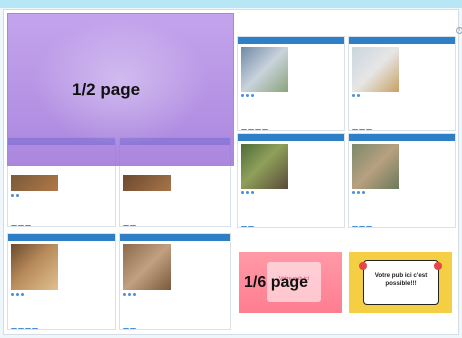  I want to click on ad-slot-yellow: Votre pub ici c'est possible!!!, so click(400, 282).